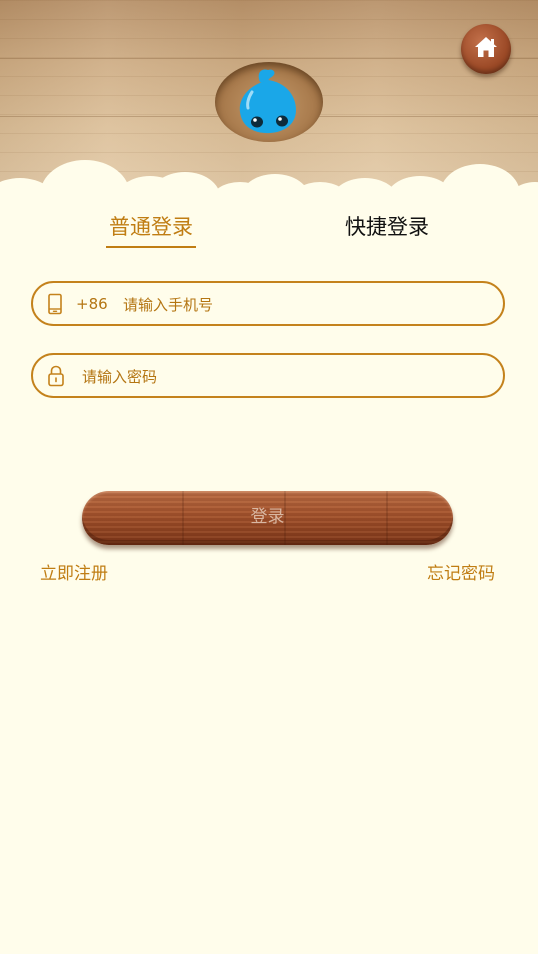 Image resolution: width=538 pixels, height=954 pixels. I want to click on login-button: 登录, so click(267, 518).